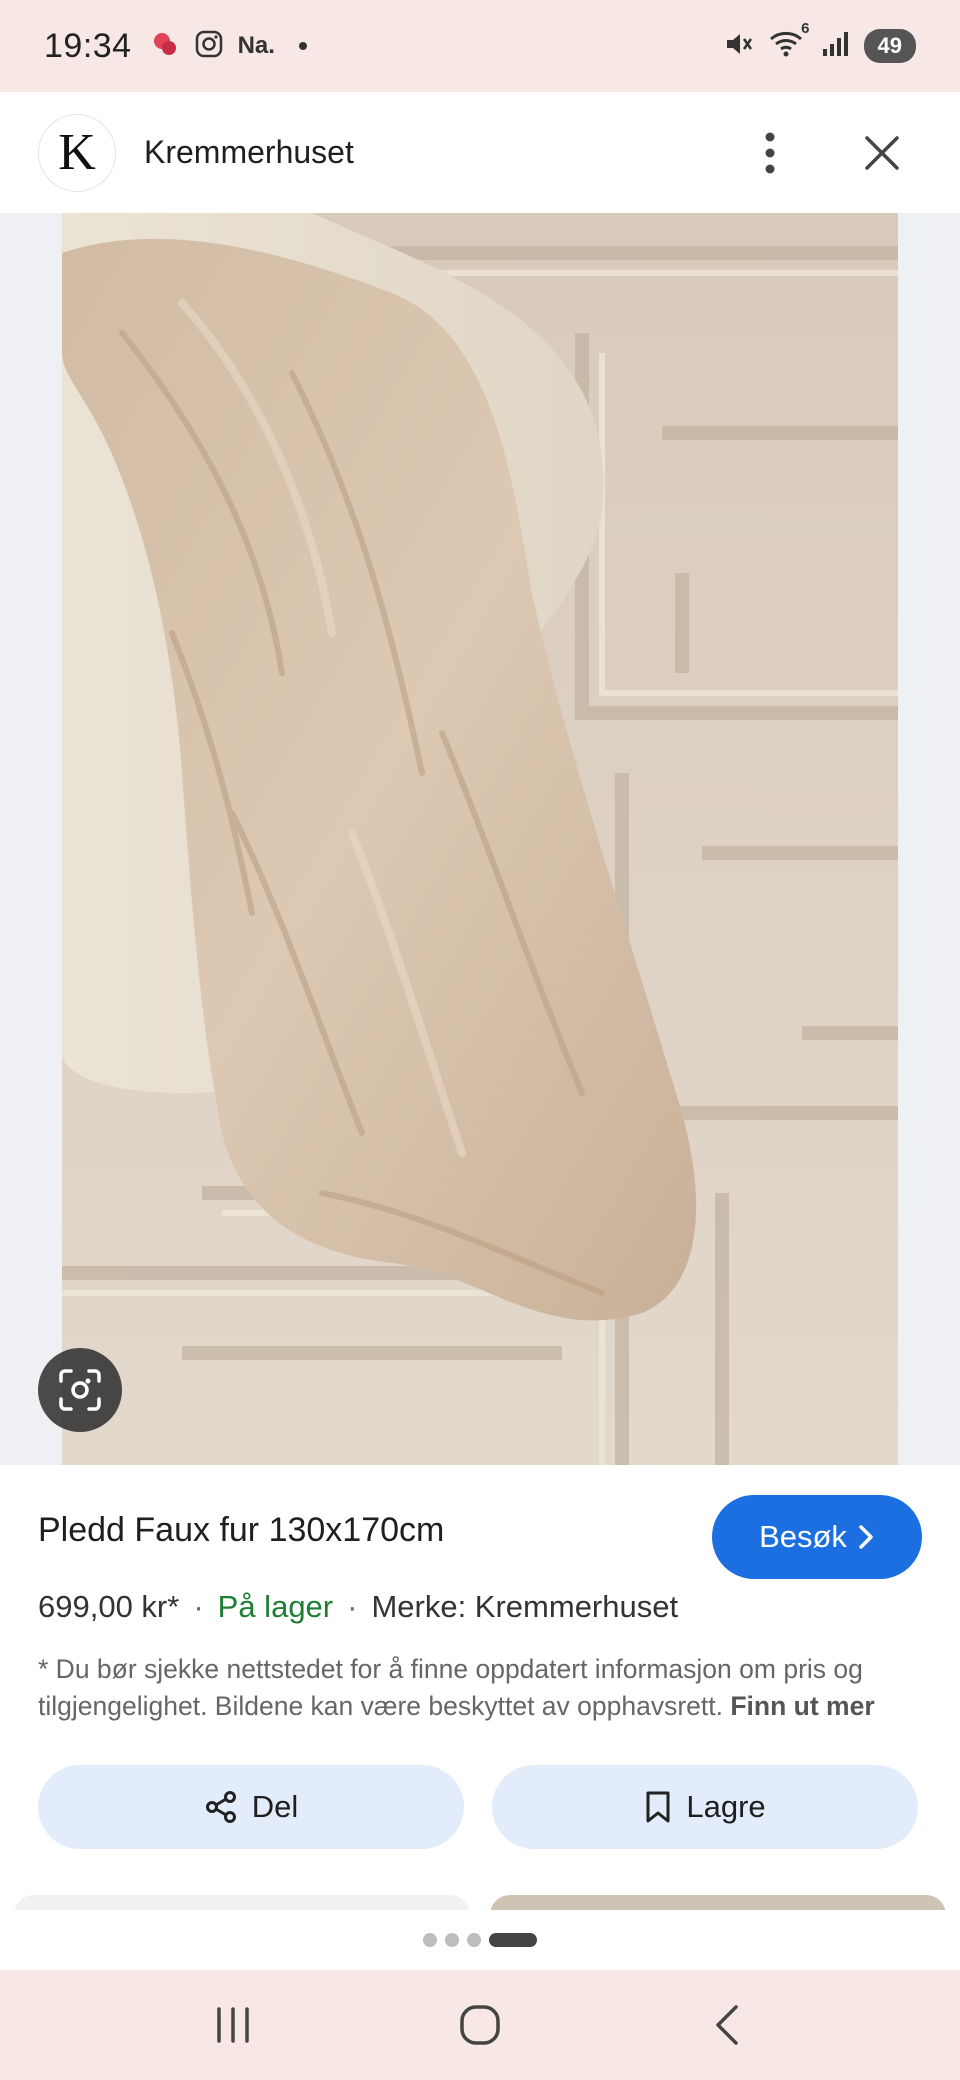 The height and width of the screenshot is (2080, 960). I want to click on save-button: Lagre, so click(705, 1807).